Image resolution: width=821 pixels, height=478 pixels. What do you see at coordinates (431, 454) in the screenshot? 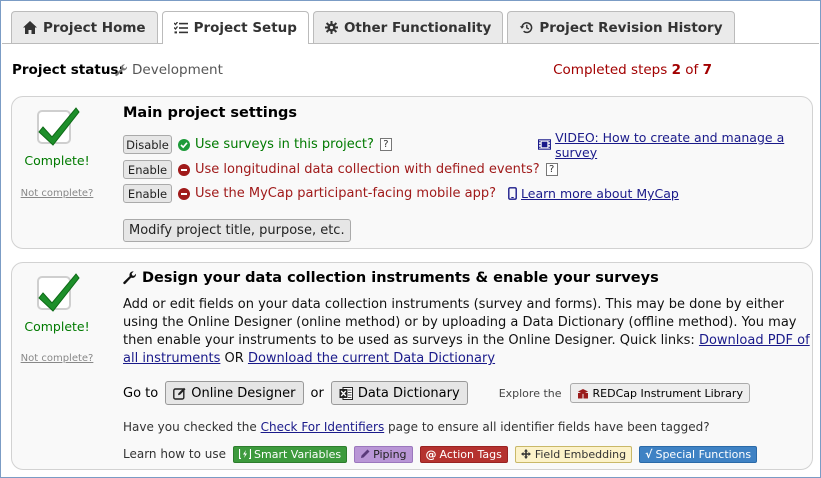
I see `at-sign-icon: @` at bounding box center [431, 454].